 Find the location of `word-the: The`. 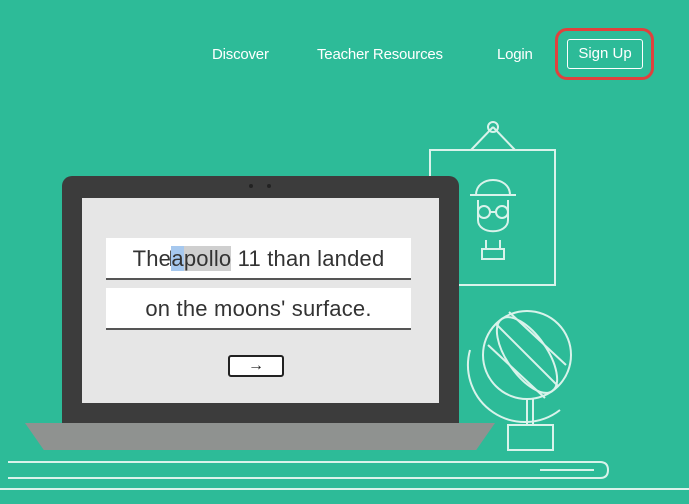

word-the: The is located at coordinates (152, 258).